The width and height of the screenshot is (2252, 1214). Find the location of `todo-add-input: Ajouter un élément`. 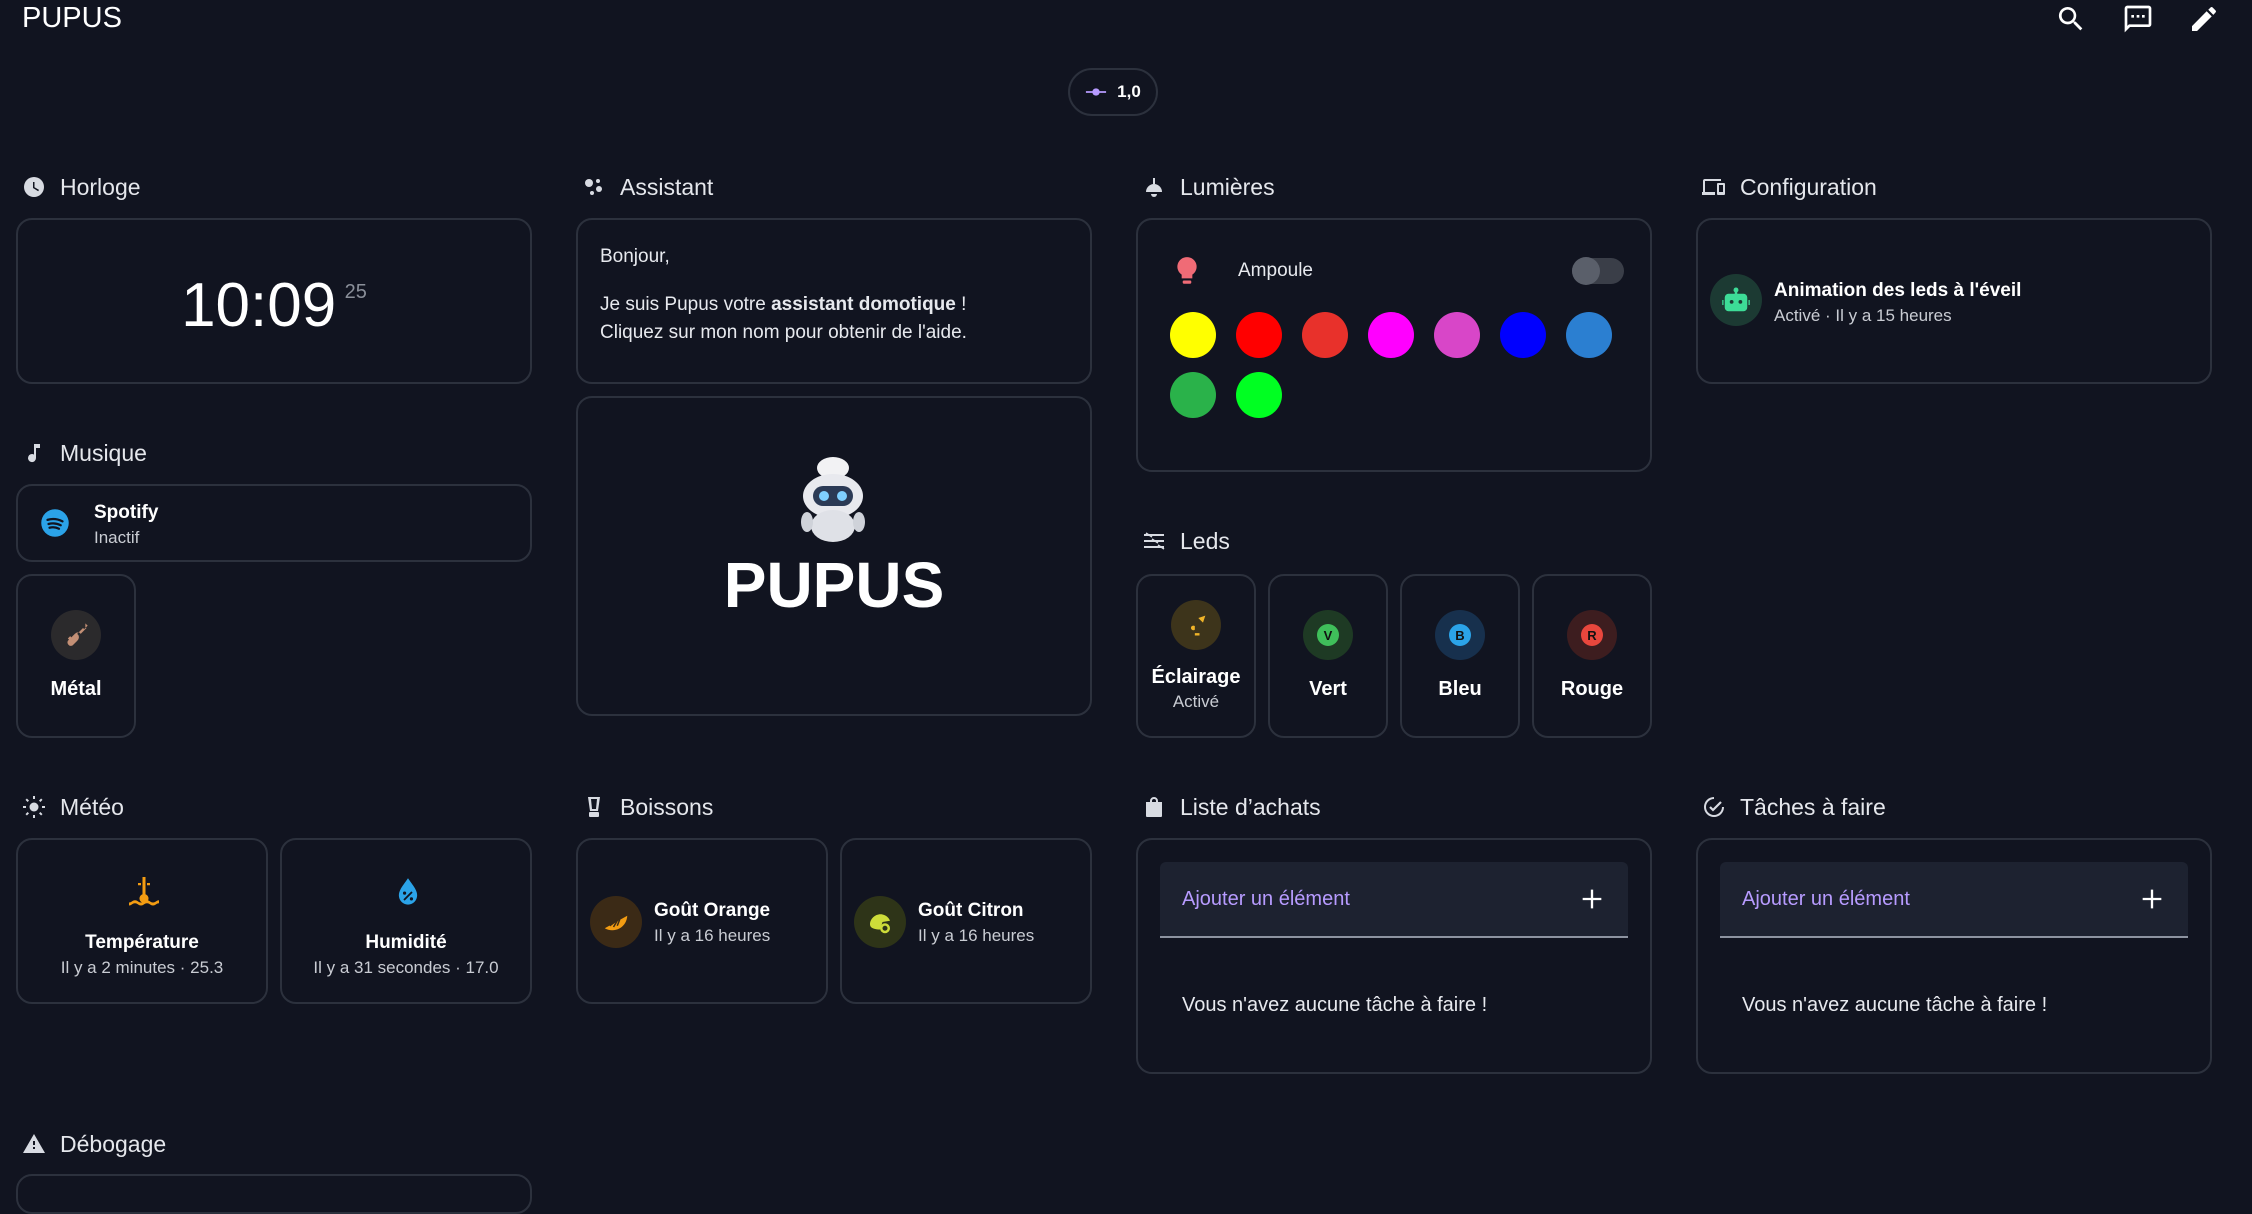

todo-add-input: Ajouter un élément is located at coordinates (1954, 900).